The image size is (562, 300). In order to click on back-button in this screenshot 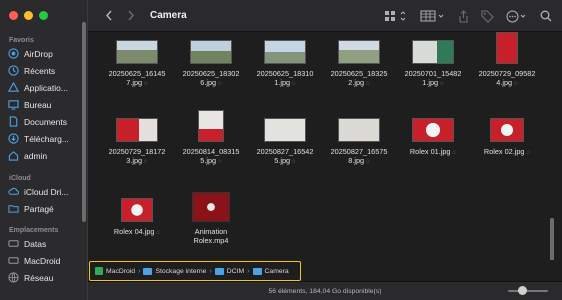, I will do `click(109, 16)`.